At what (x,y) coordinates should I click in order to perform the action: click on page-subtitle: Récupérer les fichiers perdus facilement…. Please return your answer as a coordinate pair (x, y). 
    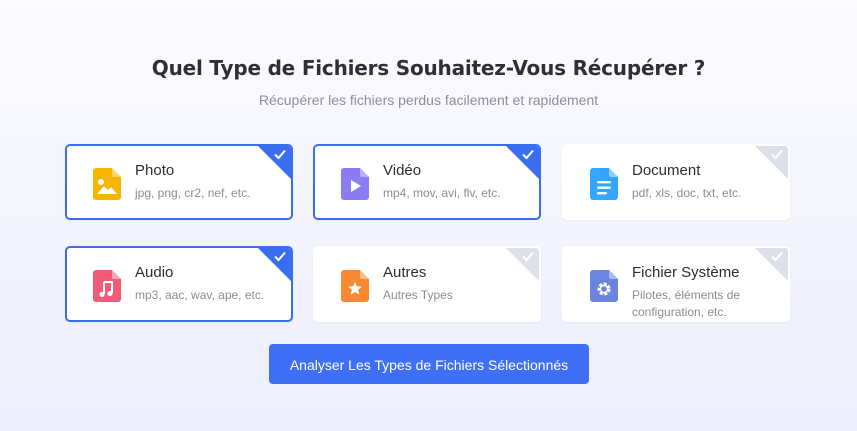
    Looking at the image, I should click on (428, 100).